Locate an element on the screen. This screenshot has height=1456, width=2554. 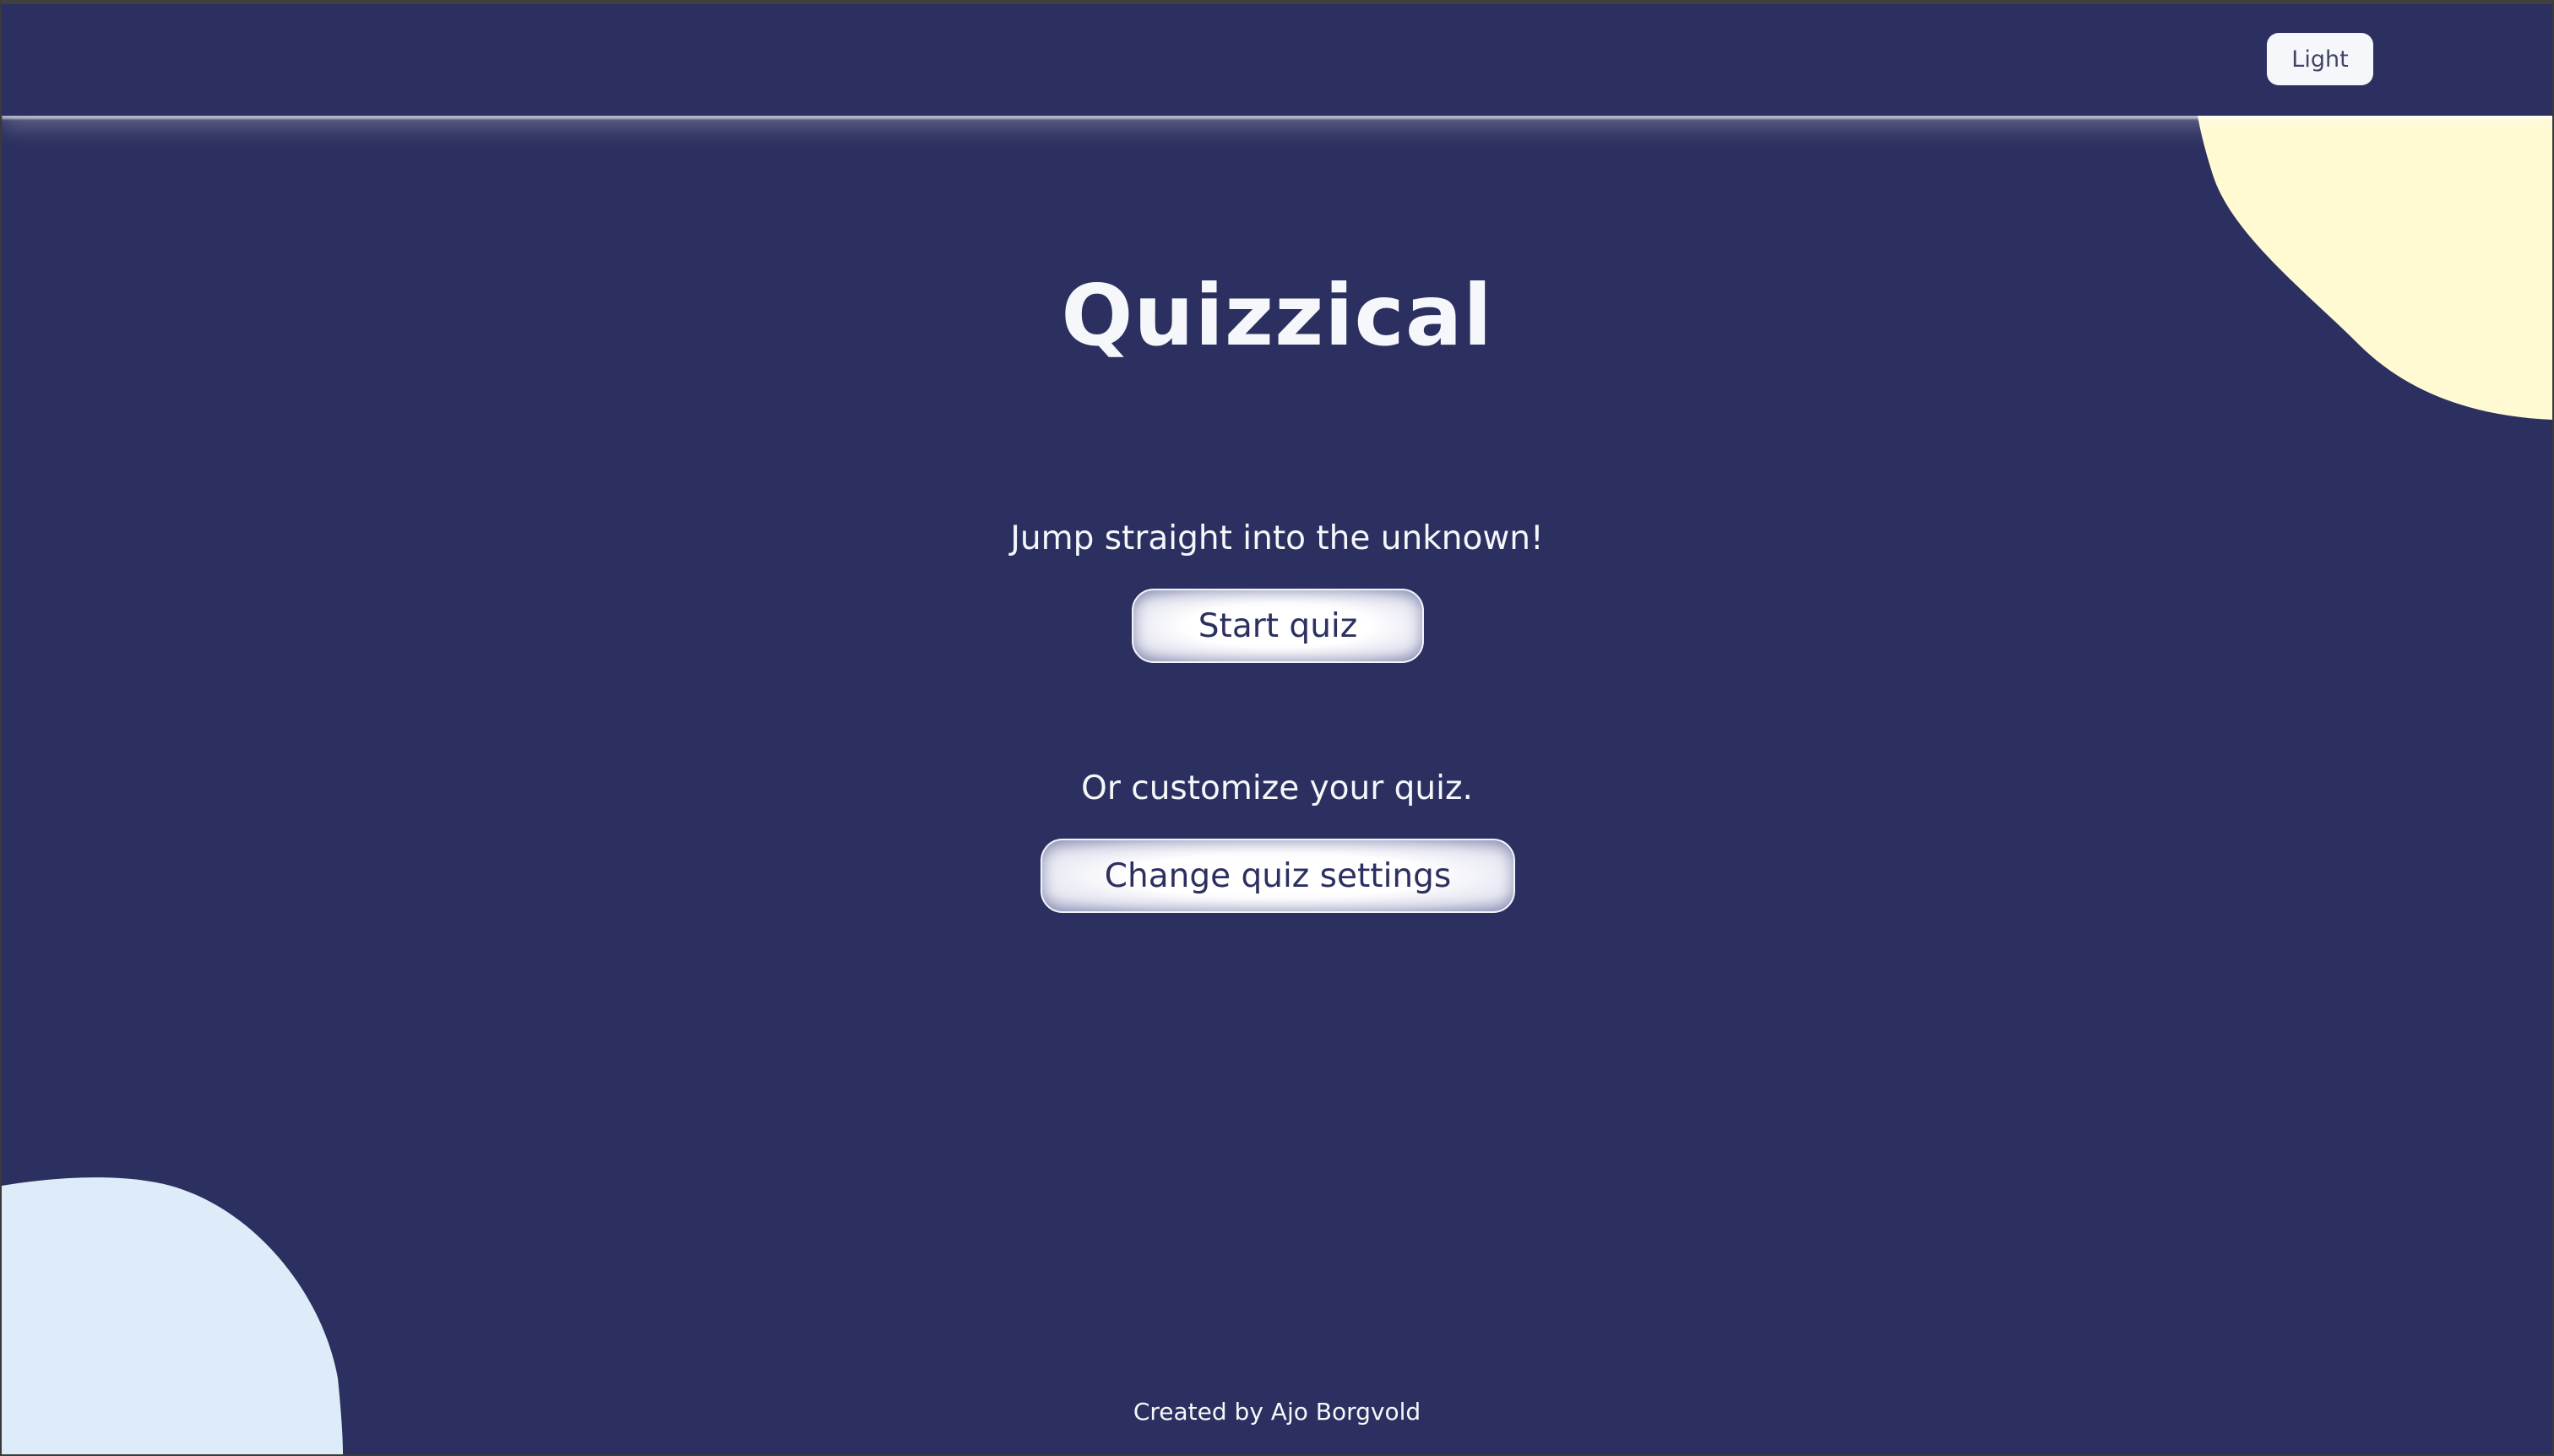
customize-prompt: Or customize your quiz. is located at coordinates (1277, 788).